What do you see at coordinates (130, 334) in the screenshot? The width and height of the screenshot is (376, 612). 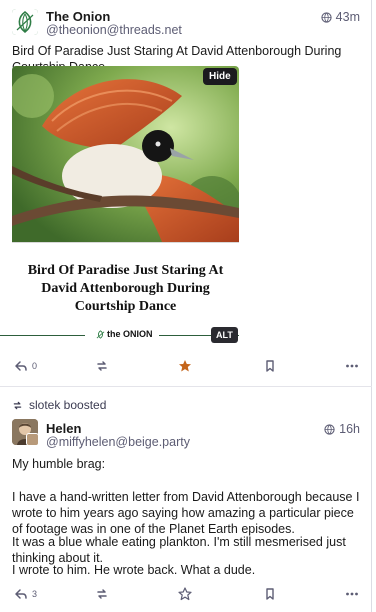 I see `brand-label: the ONION` at bounding box center [130, 334].